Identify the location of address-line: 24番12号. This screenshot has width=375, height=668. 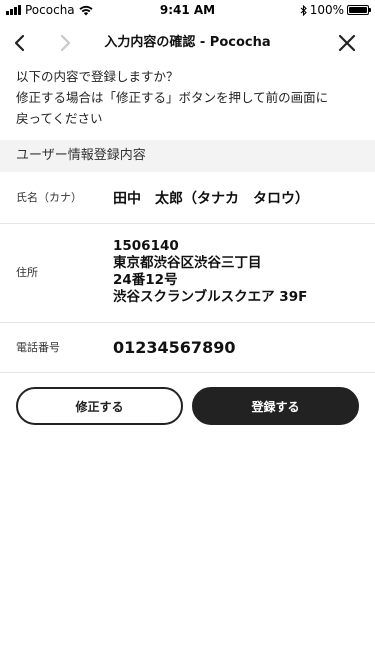
(145, 280).